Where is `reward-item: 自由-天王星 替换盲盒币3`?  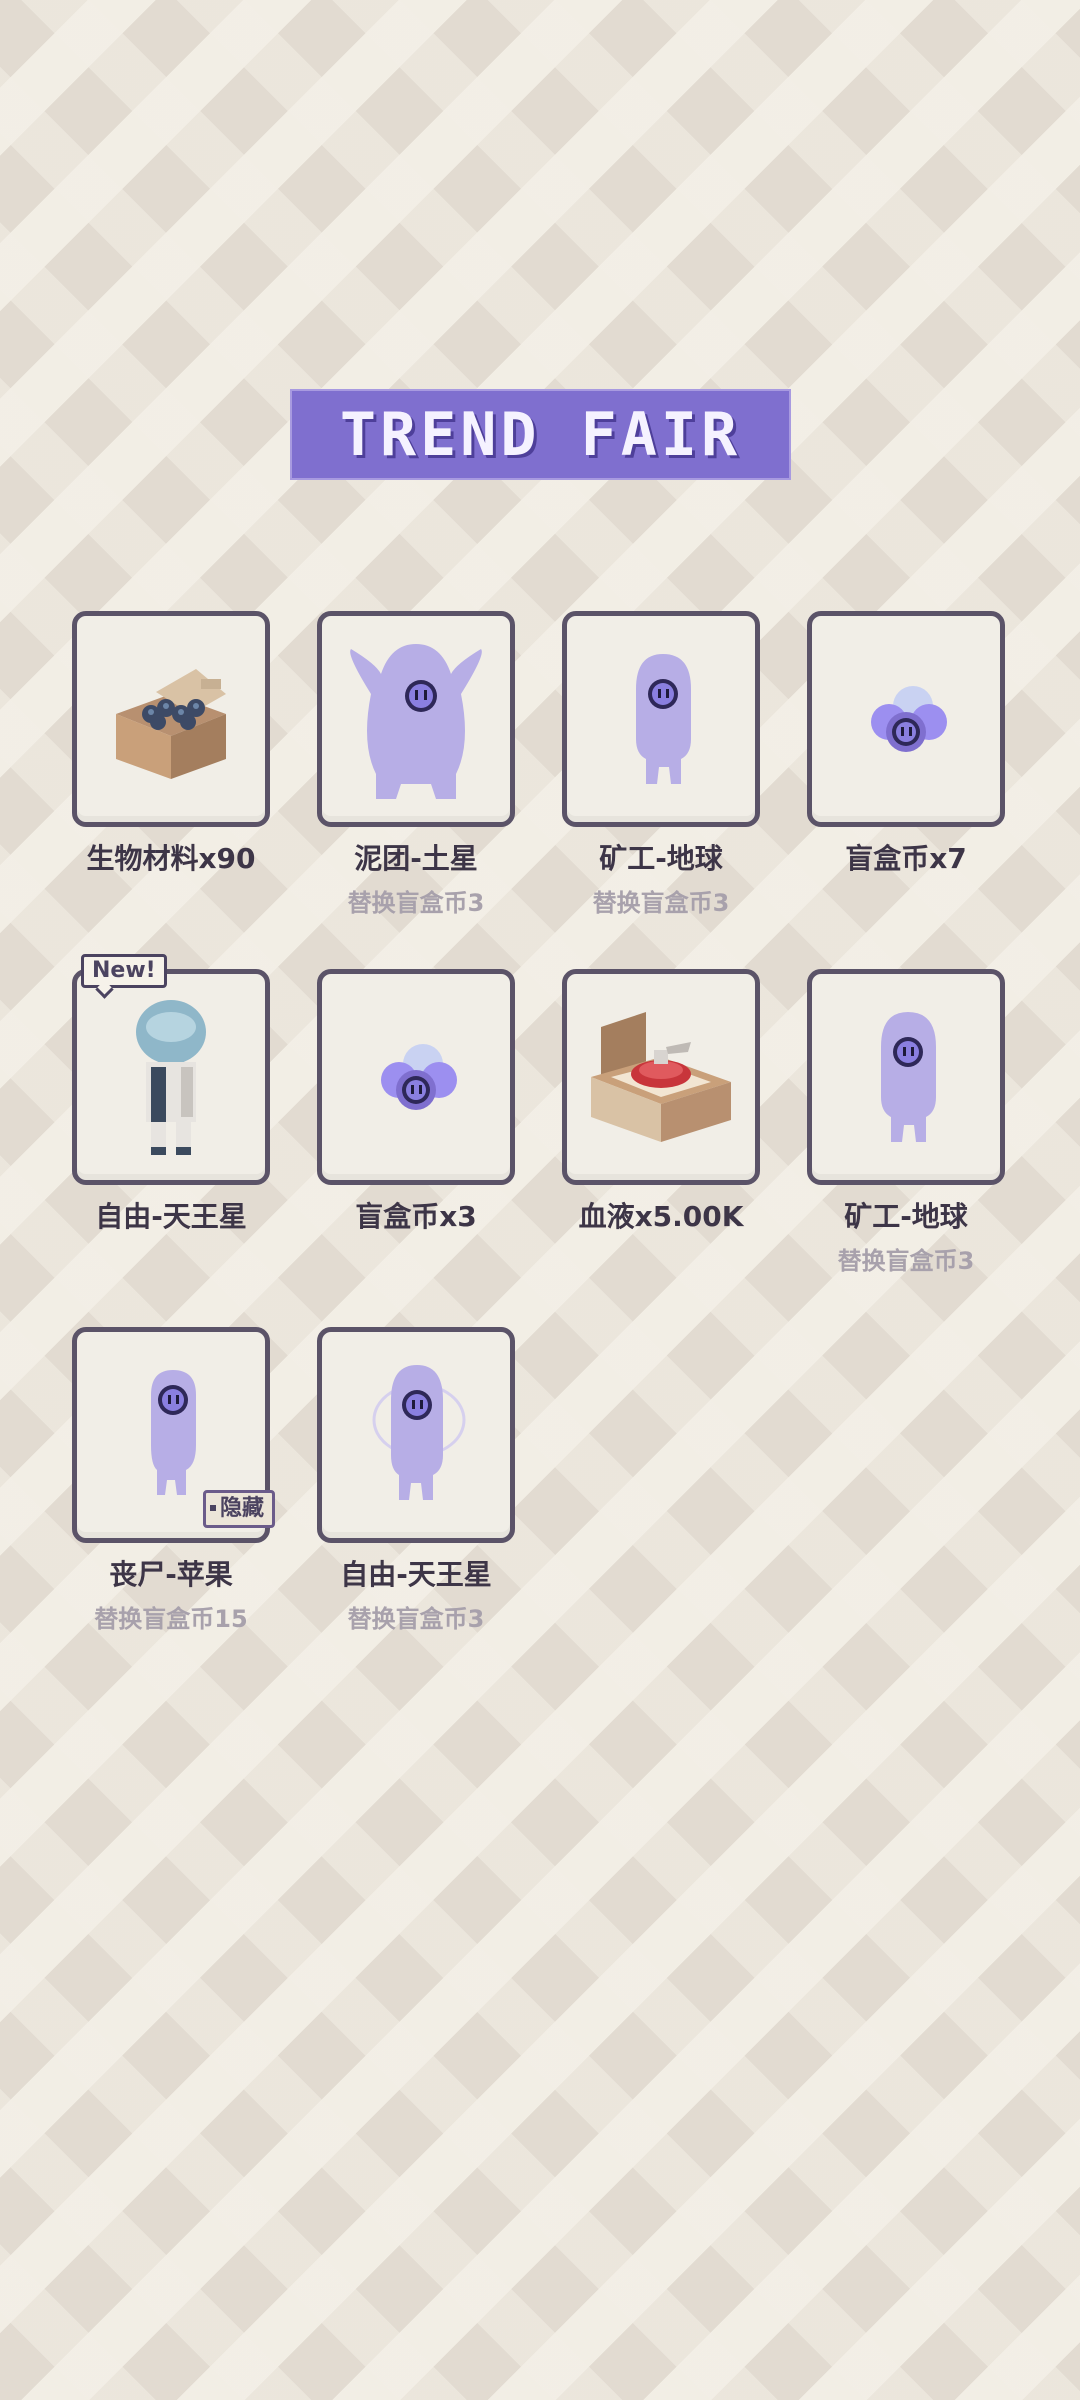 reward-item: 自由-天王星 替换盲盒币3 is located at coordinates (416, 1506).